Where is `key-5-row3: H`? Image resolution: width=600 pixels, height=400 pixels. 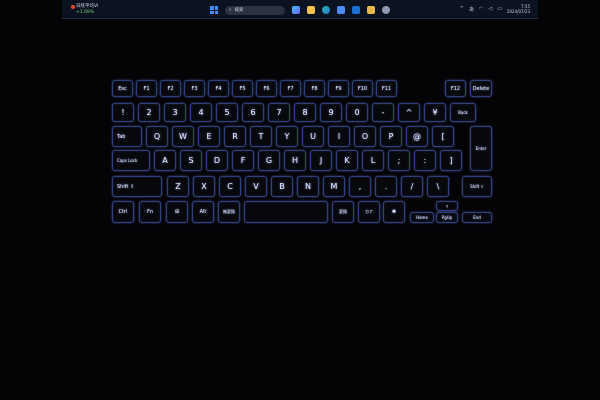
key-5-row3: H is located at coordinates (295, 160).